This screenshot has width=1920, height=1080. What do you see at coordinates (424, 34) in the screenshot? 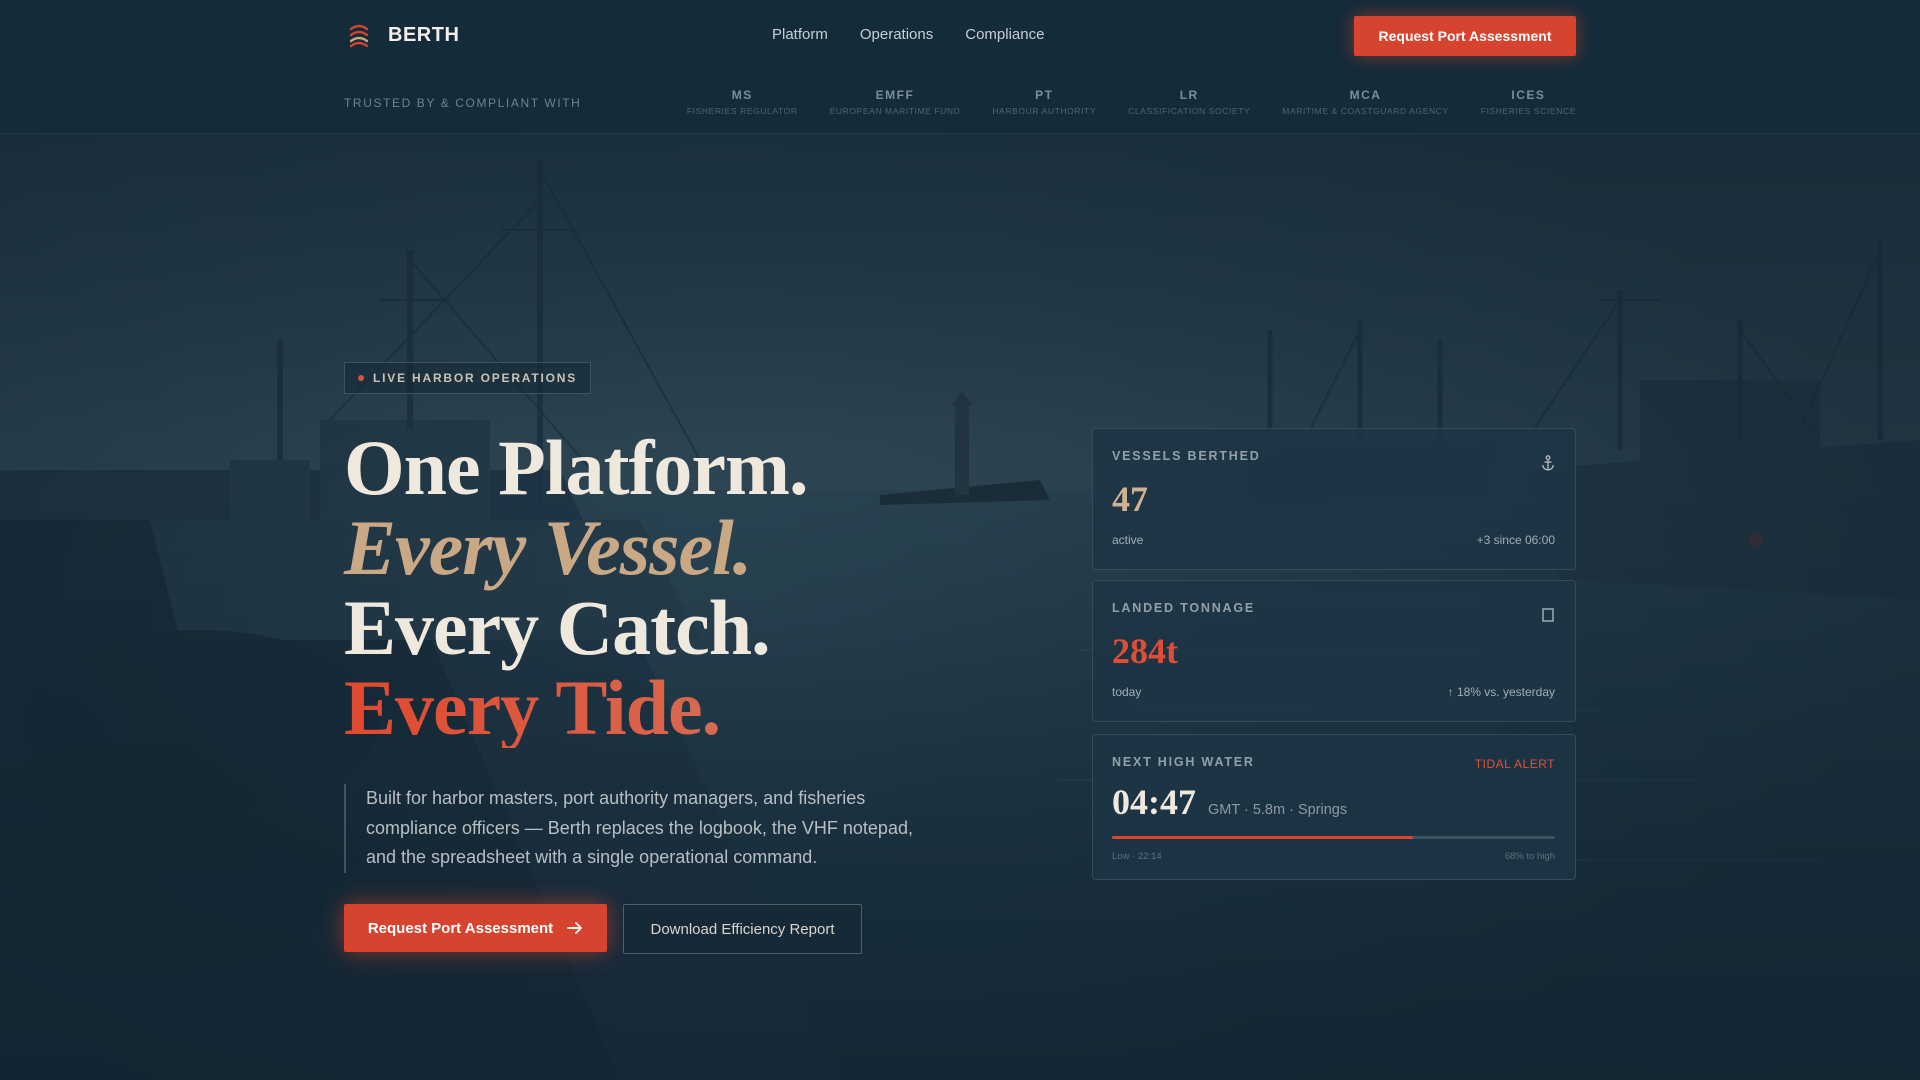
I see `brand-name: BERTH` at bounding box center [424, 34].